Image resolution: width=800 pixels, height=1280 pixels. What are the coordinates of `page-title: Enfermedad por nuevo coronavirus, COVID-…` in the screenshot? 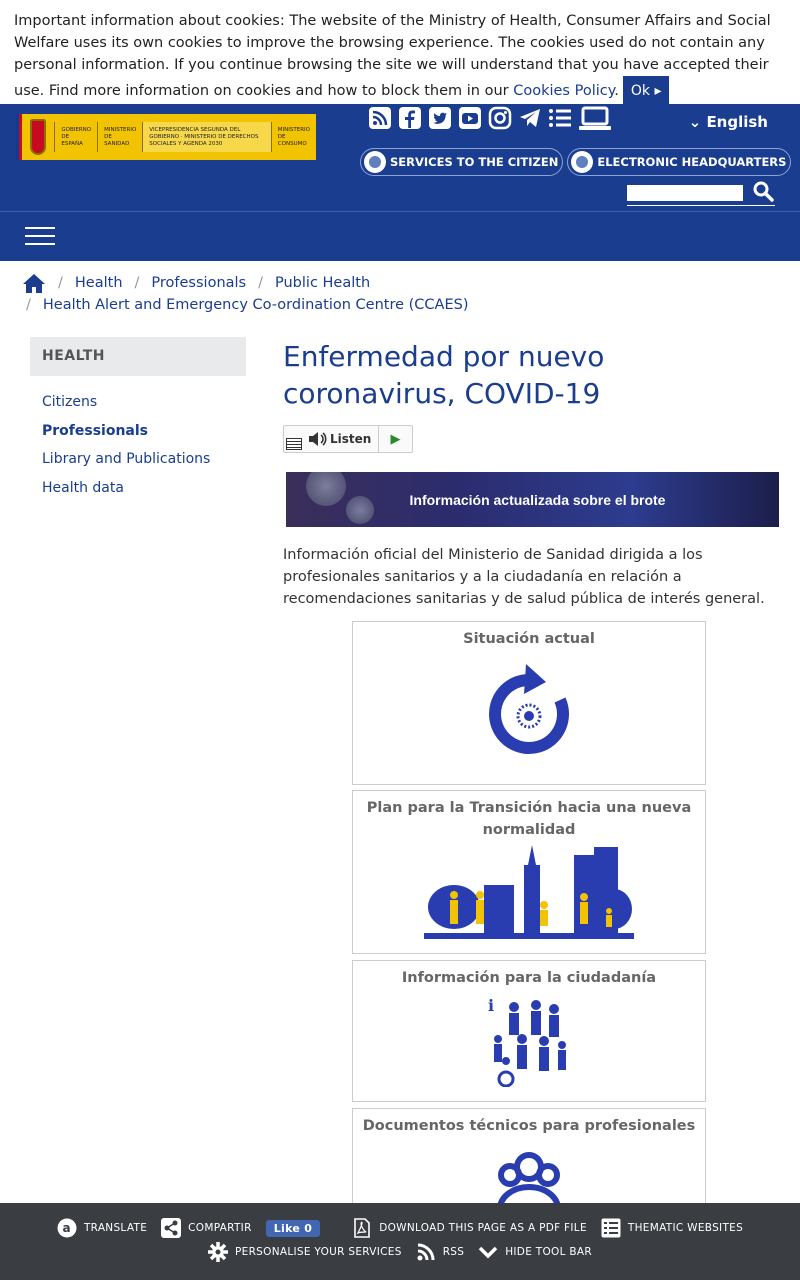 It's located at (444, 375).